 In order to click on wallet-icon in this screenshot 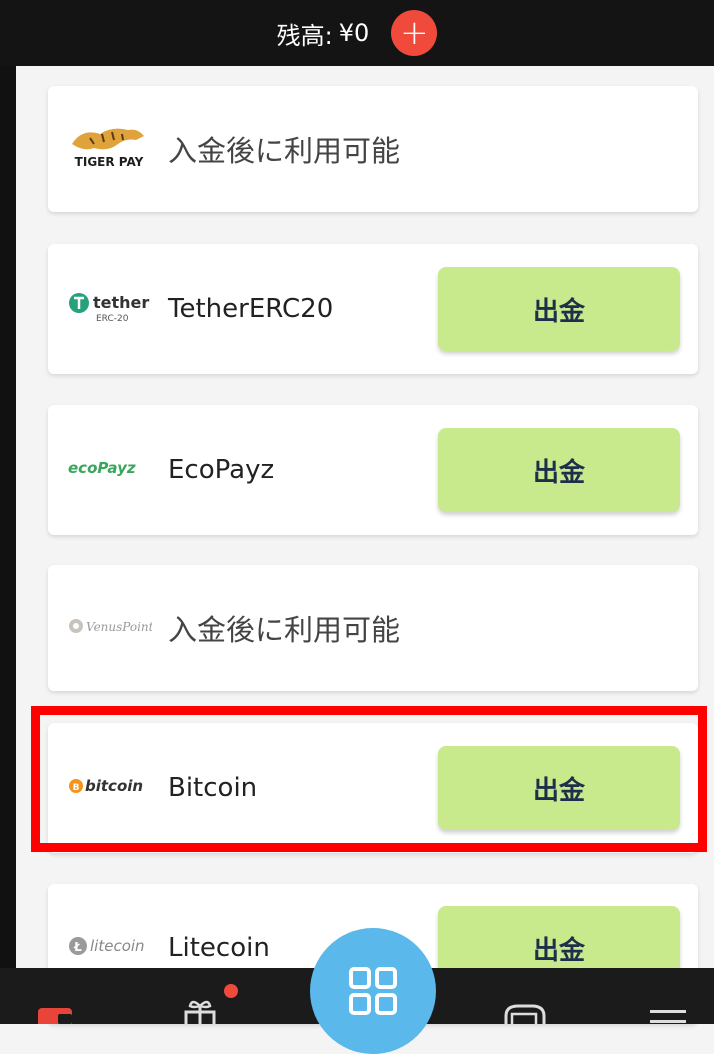, I will do `click(56, 1013)`.